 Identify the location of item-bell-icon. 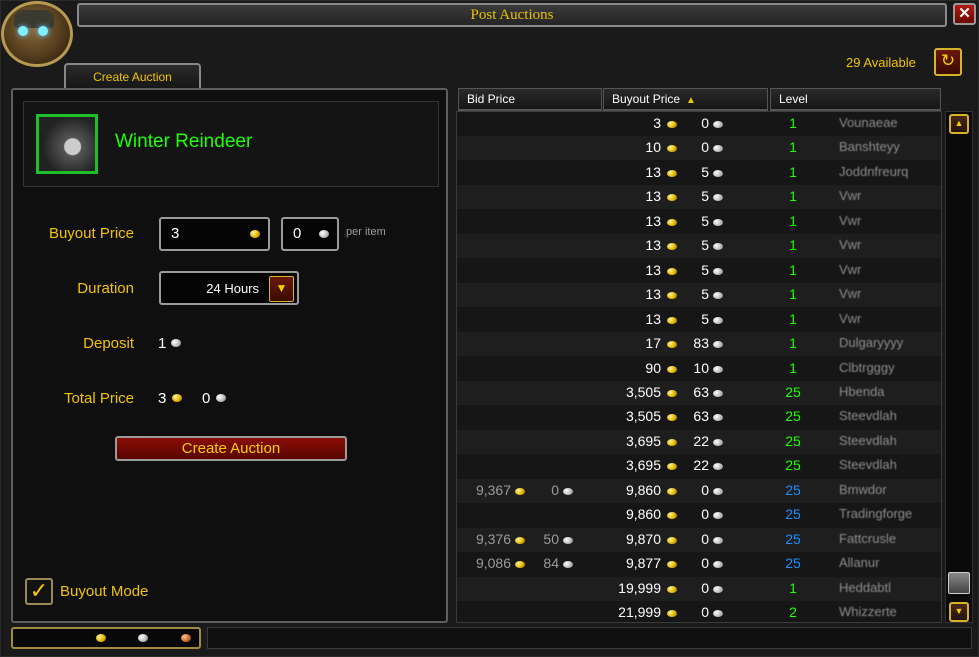
(67, 144).